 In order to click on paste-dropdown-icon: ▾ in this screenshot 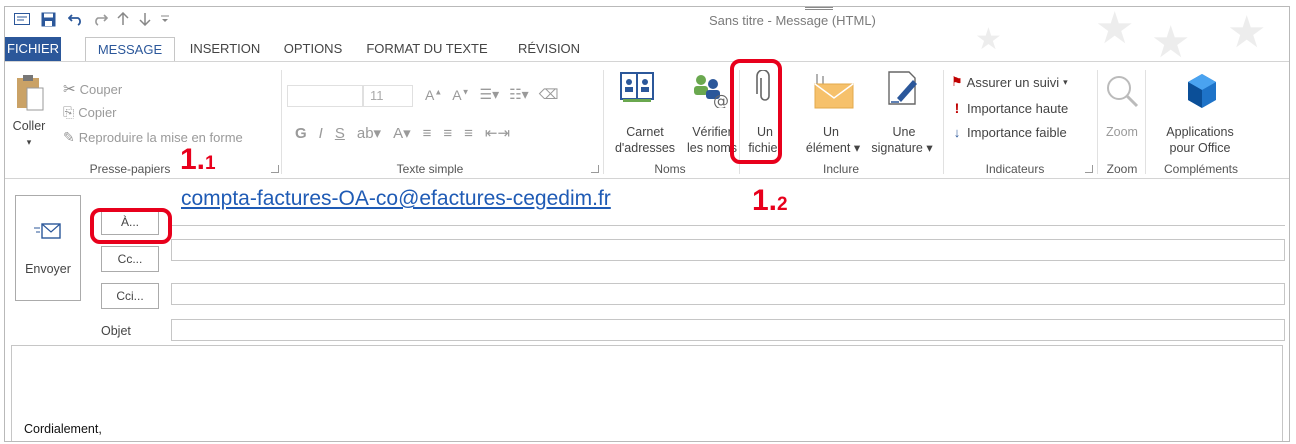, I will do `click(29, 142)`.